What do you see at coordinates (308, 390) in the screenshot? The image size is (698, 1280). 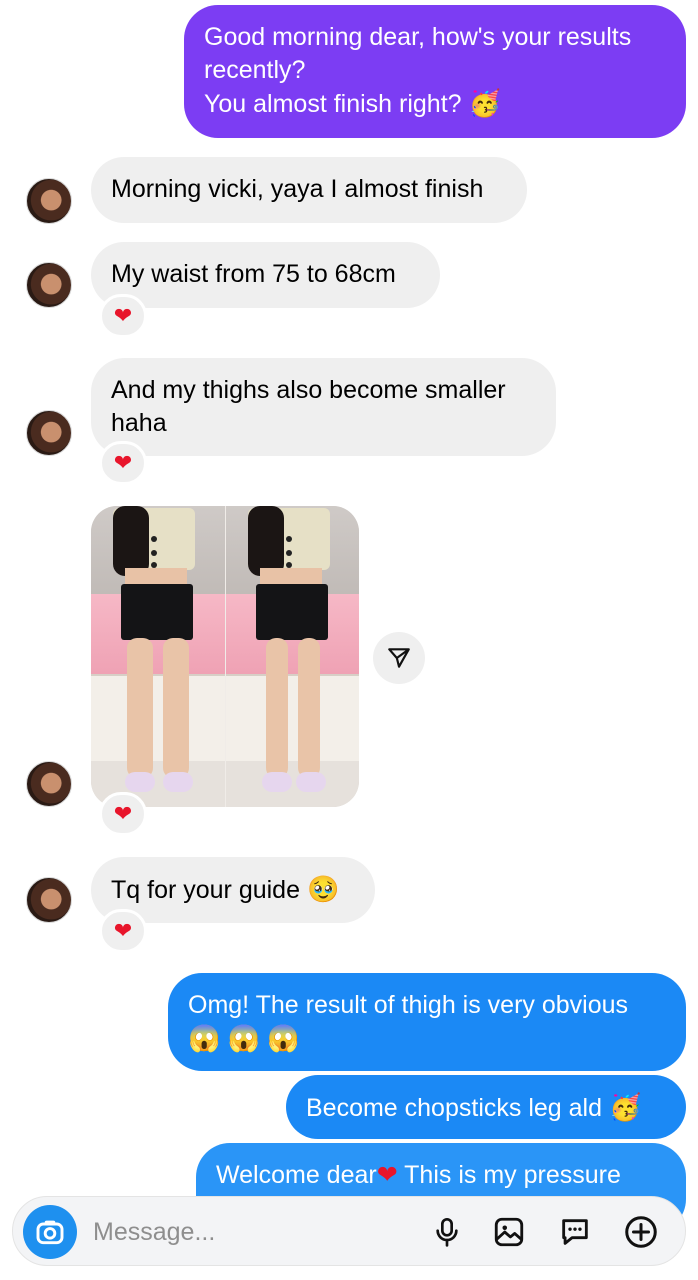 I see `message-text-line: And my thighs also become smaller` at bounding box center [308, 390].